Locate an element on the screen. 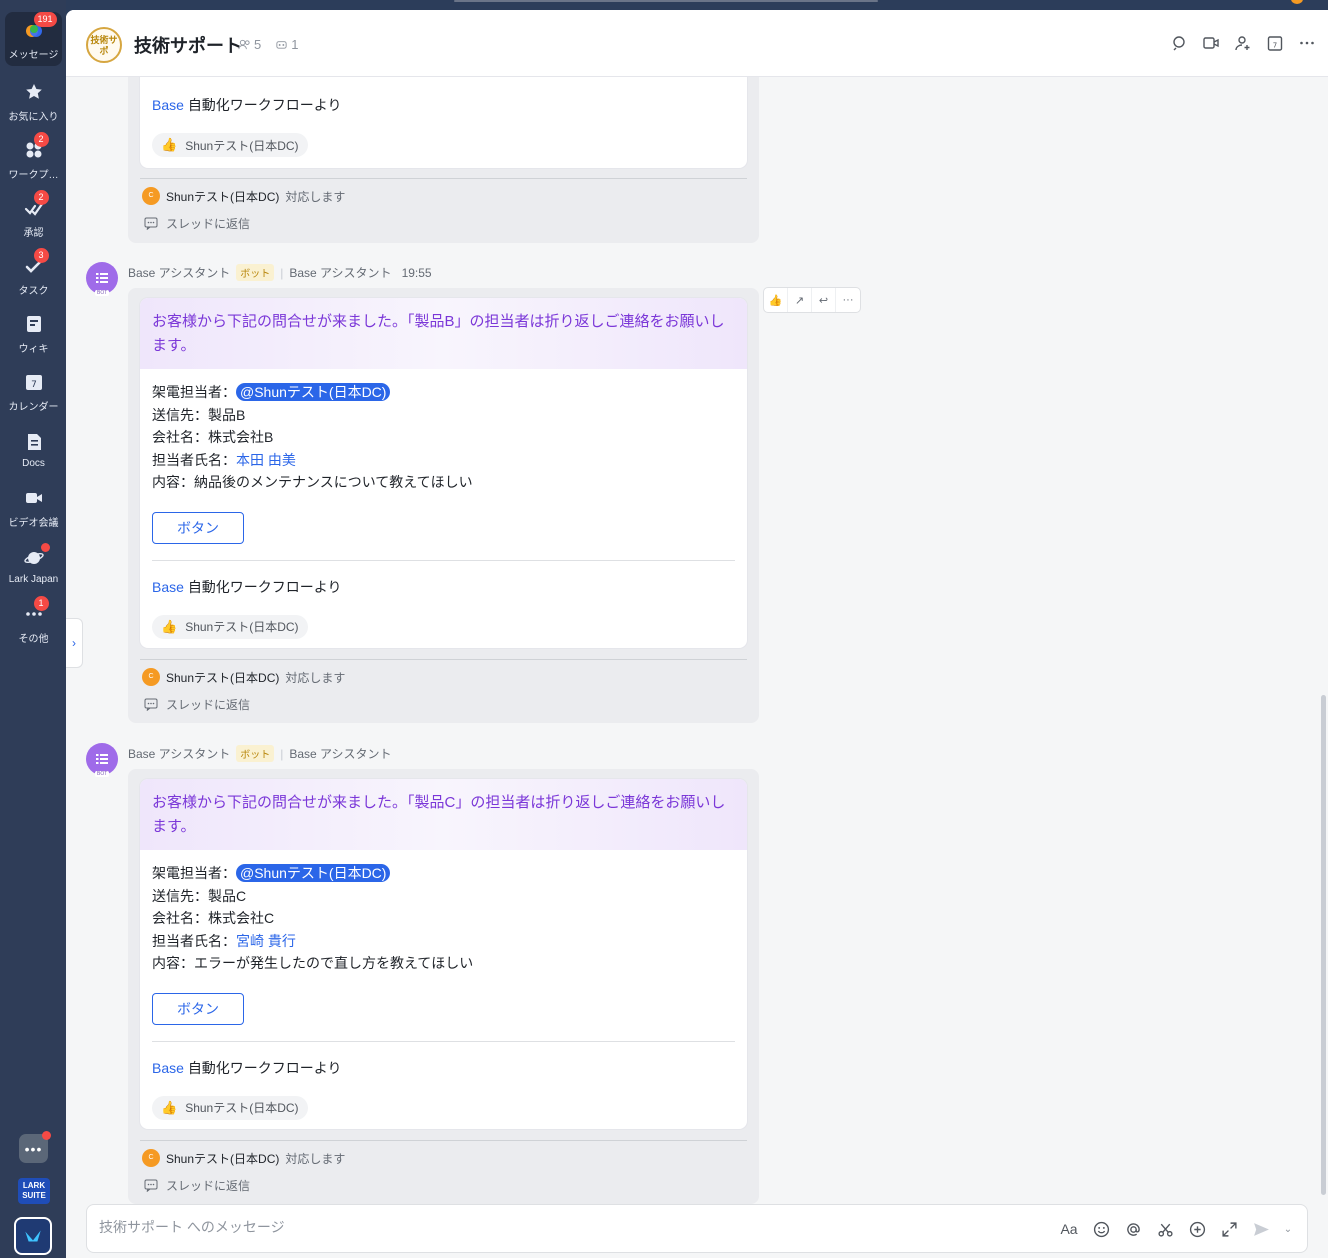  rail-item-tasks: 3 タスク is located at coordinates (33, 274).